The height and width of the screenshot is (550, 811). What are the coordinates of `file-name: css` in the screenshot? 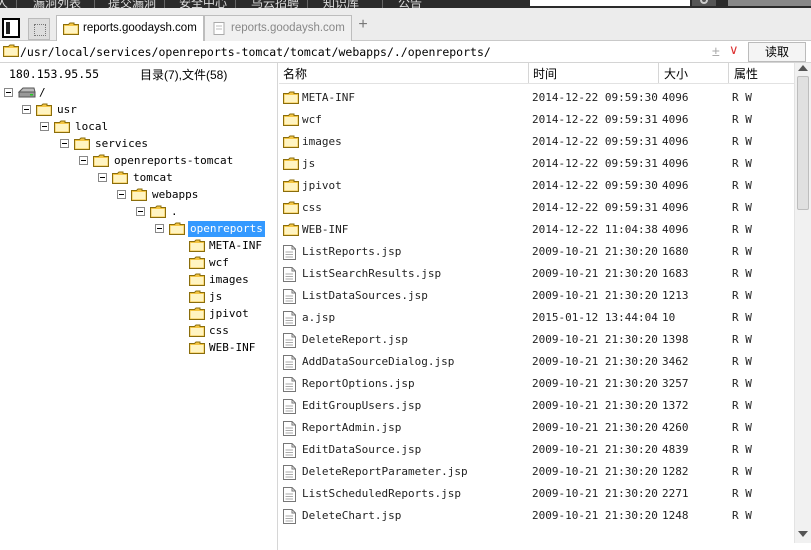 It's located at (312, 207).